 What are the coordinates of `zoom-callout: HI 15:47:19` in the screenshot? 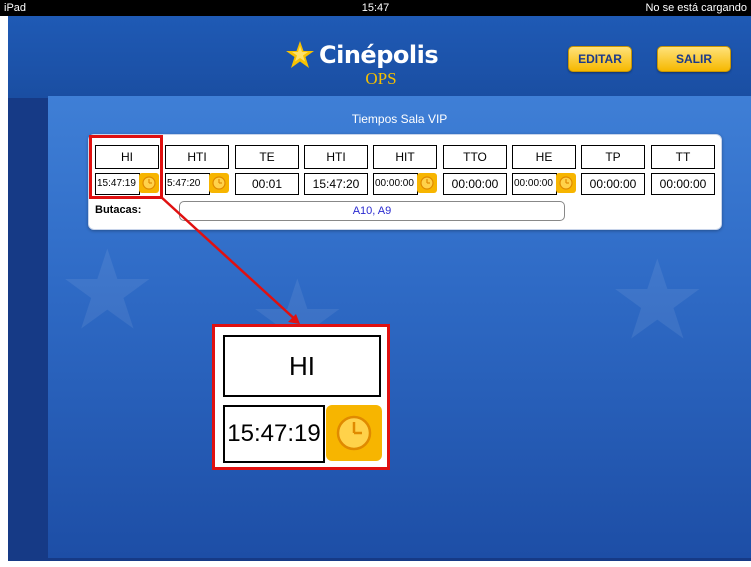 It's located at (301, 397).